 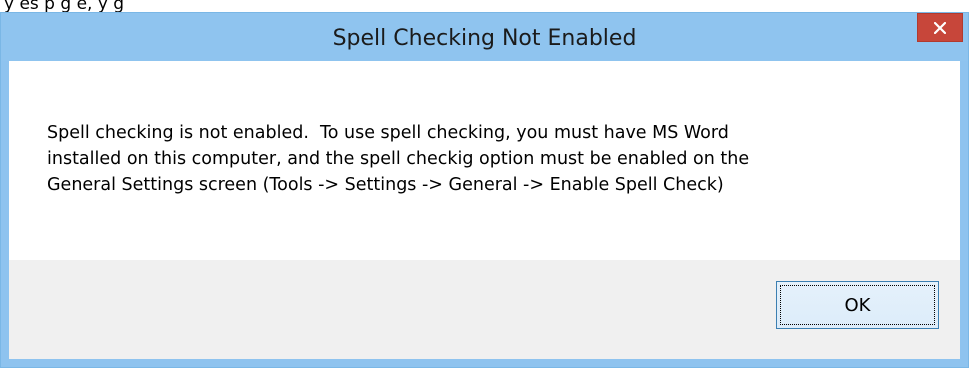 I want to click on ok-button: OK, so click(x=857, y=305).